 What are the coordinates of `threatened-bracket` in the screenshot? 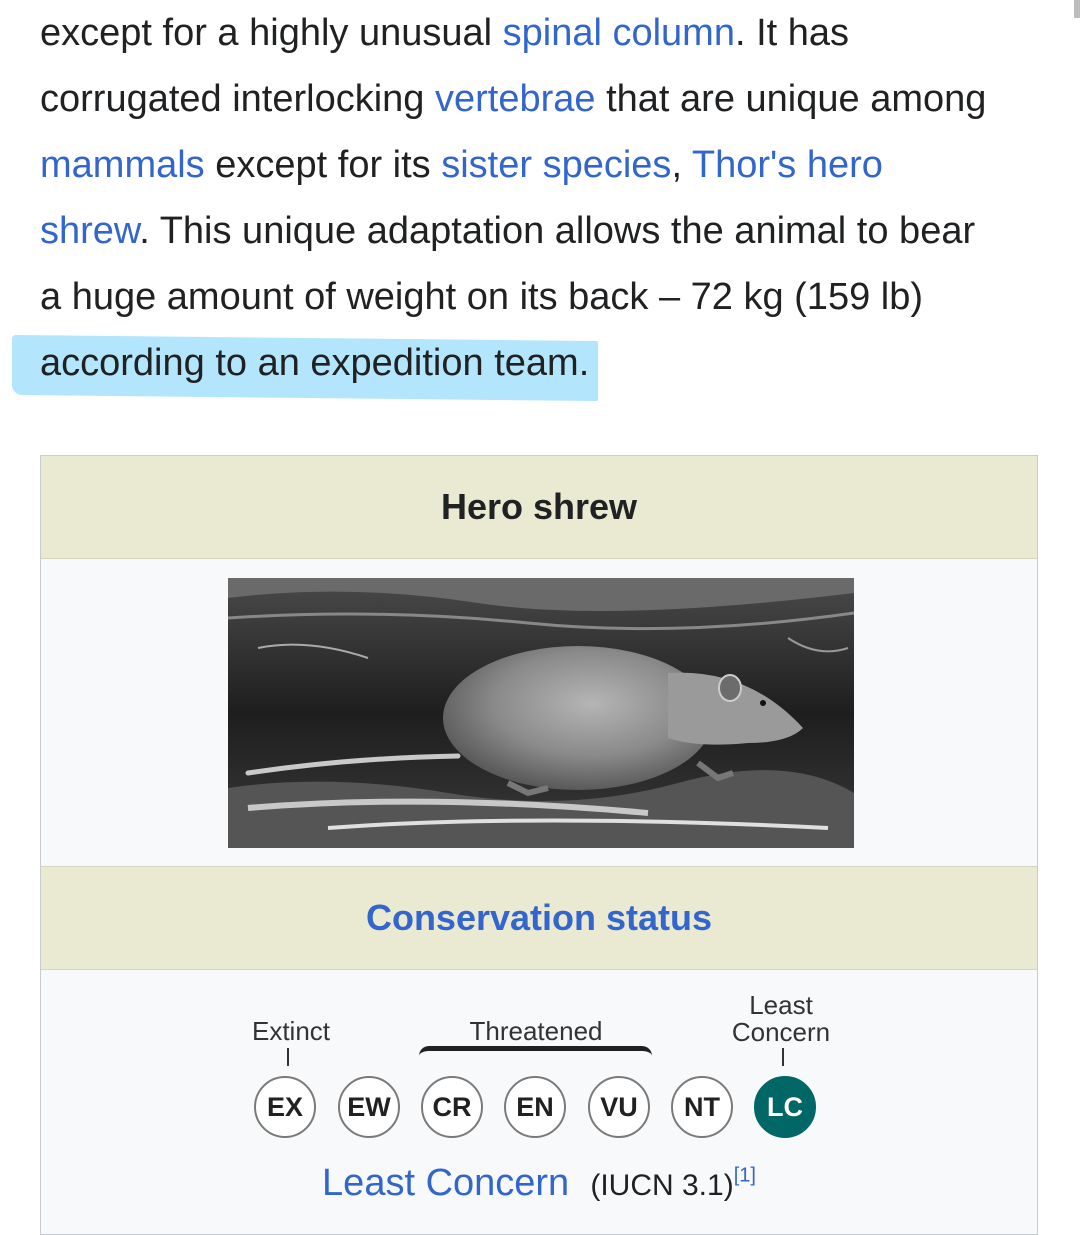 It's located at (535, 1055).